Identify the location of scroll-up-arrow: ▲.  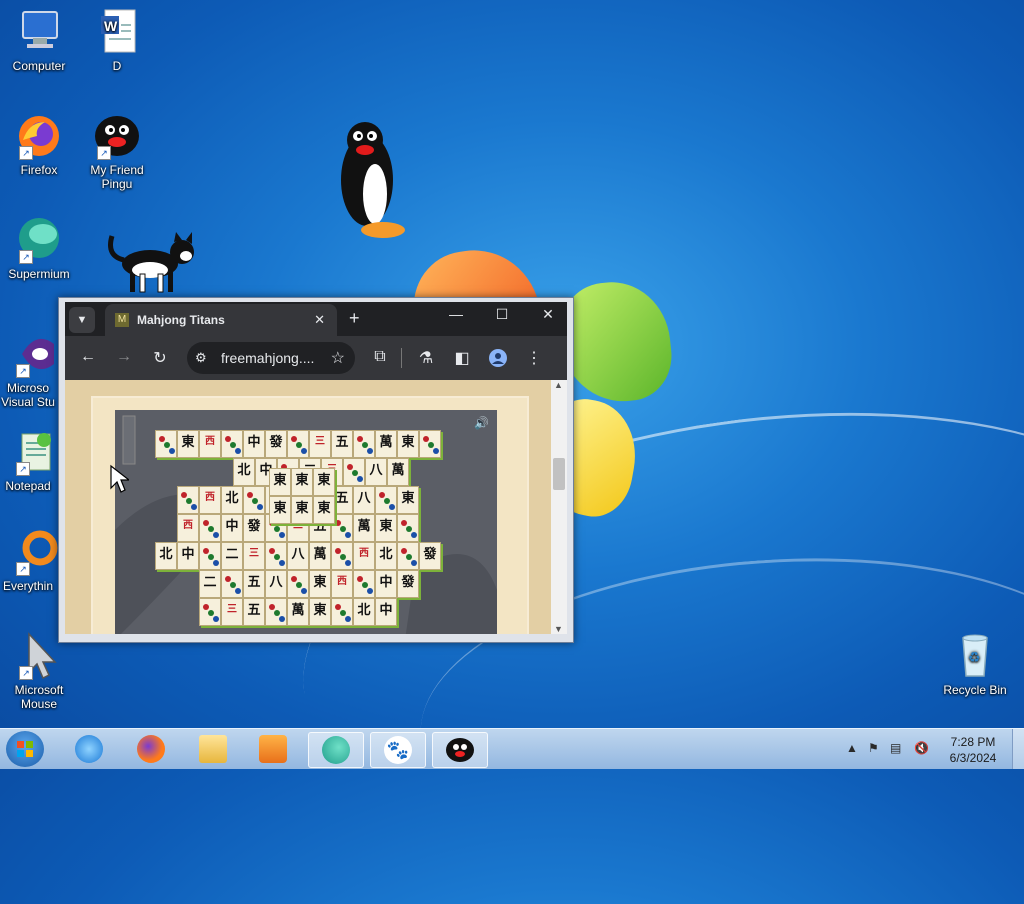
(558, 385).